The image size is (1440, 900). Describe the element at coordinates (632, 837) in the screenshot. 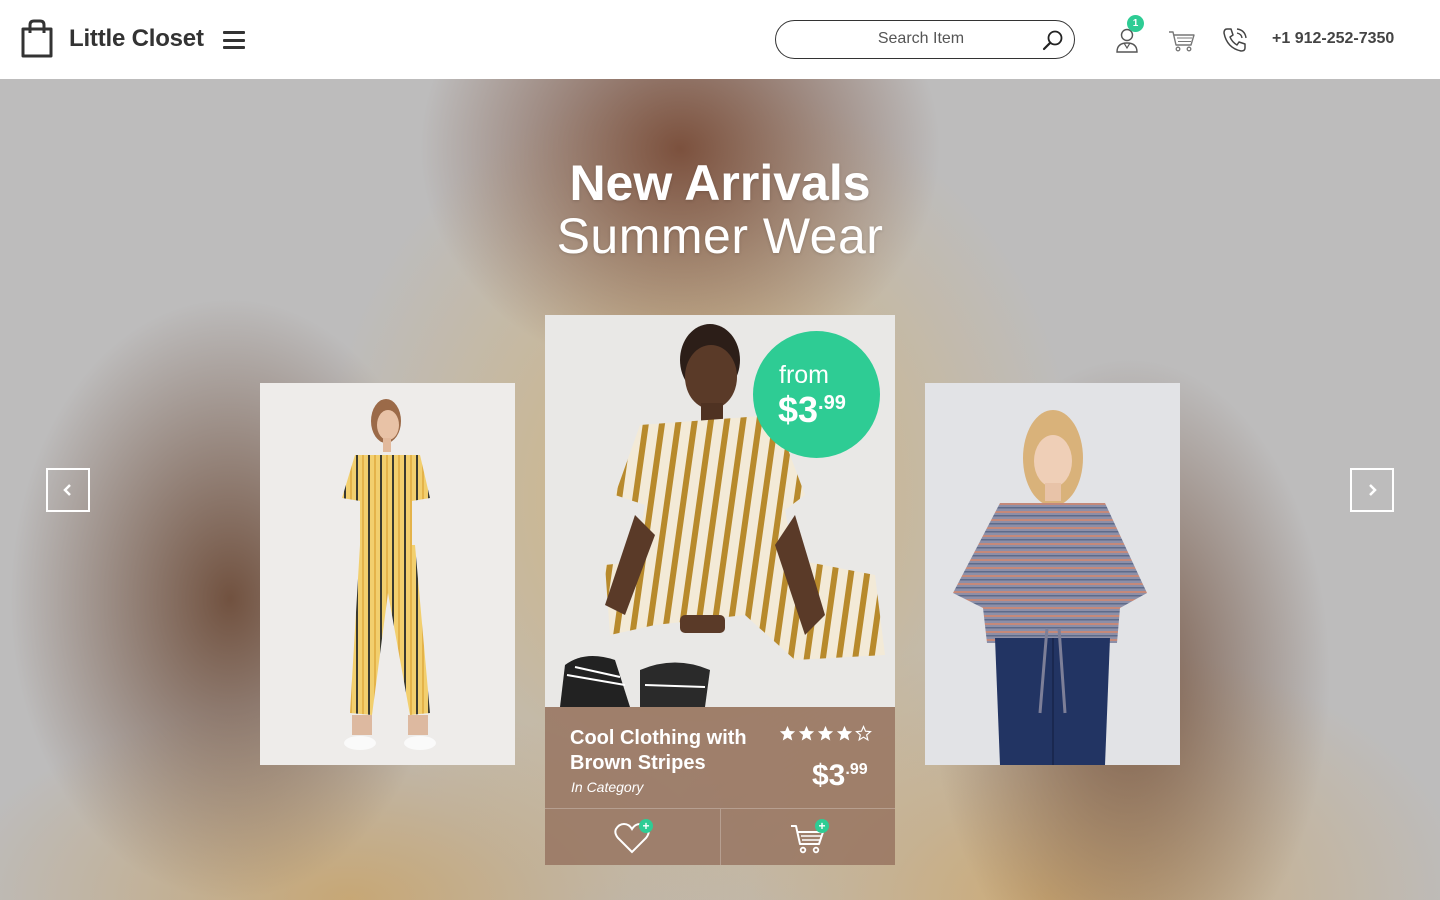

I see `add-to-wishlist-button: +` at that location.